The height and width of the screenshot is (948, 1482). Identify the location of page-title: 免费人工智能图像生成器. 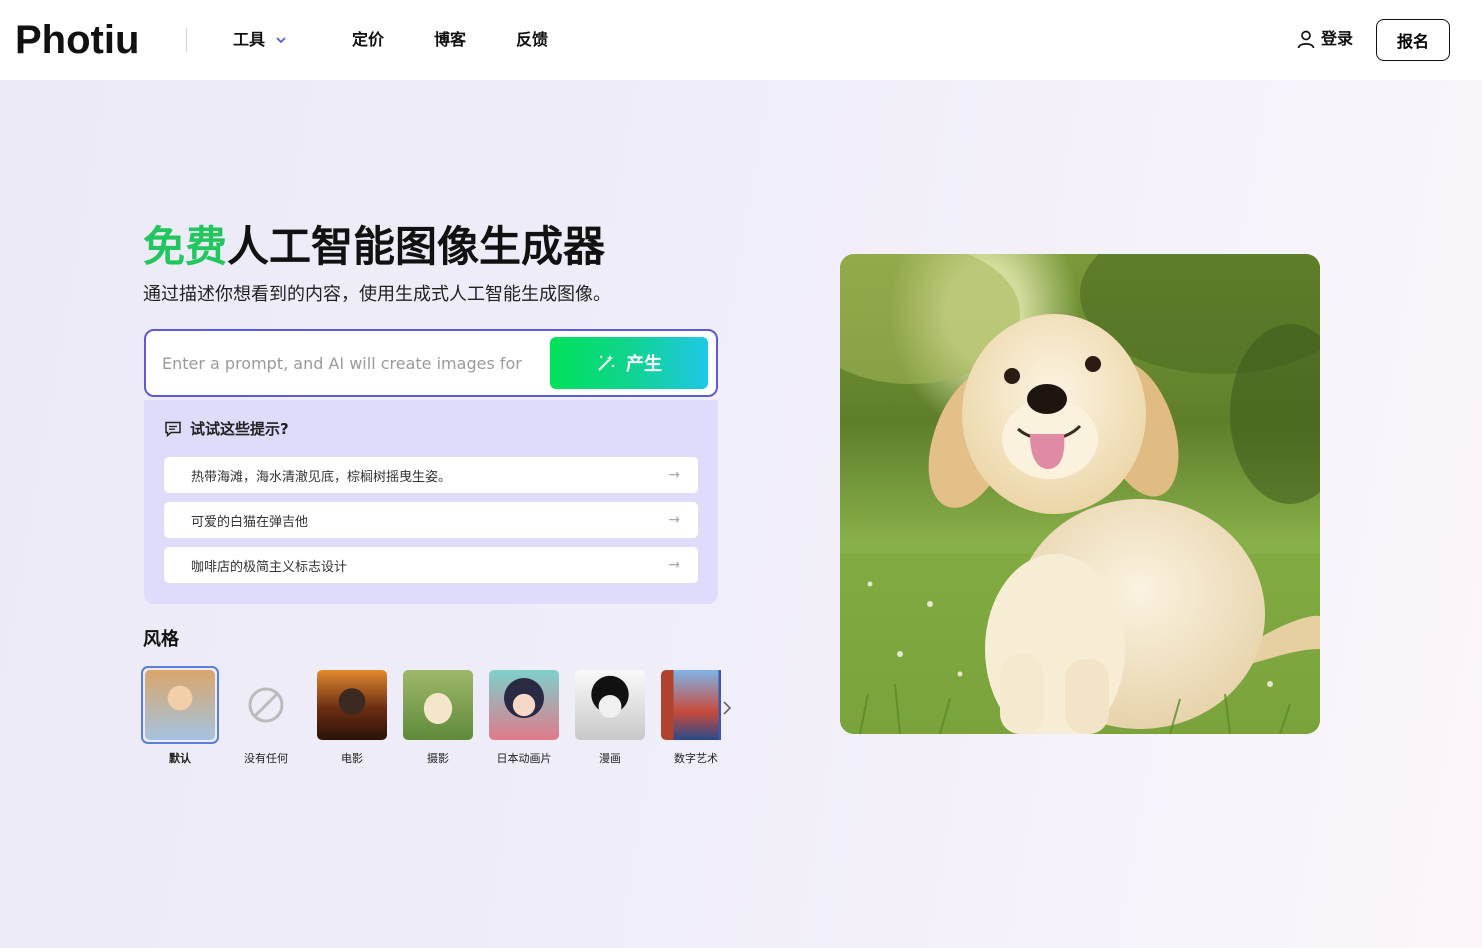
(374, 247).